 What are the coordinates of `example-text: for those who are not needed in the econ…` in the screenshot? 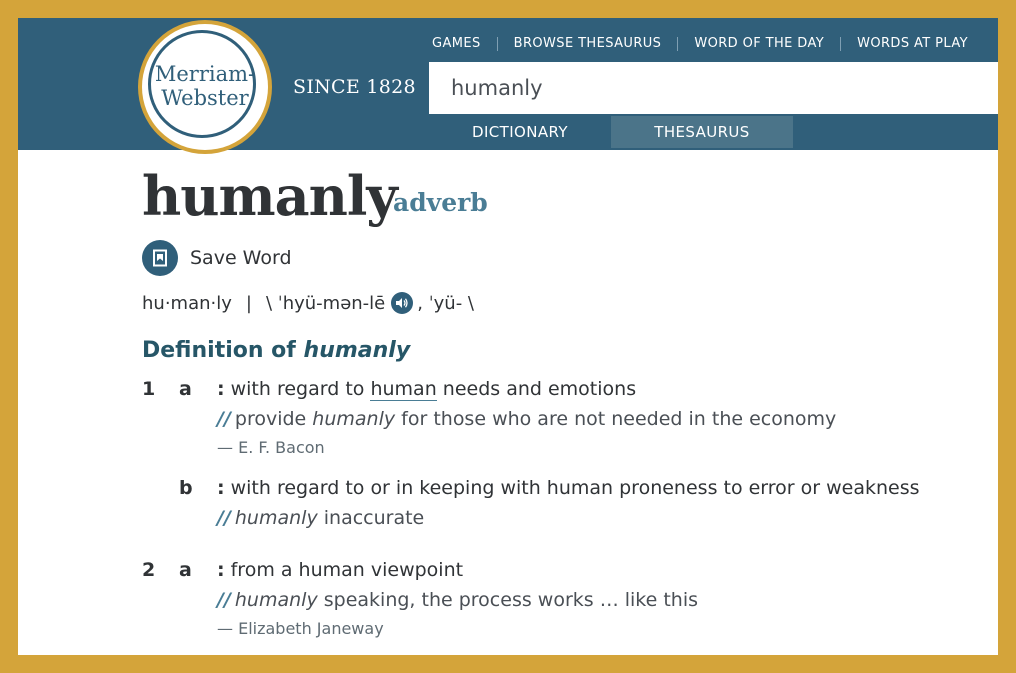 It's located at (619, 419).